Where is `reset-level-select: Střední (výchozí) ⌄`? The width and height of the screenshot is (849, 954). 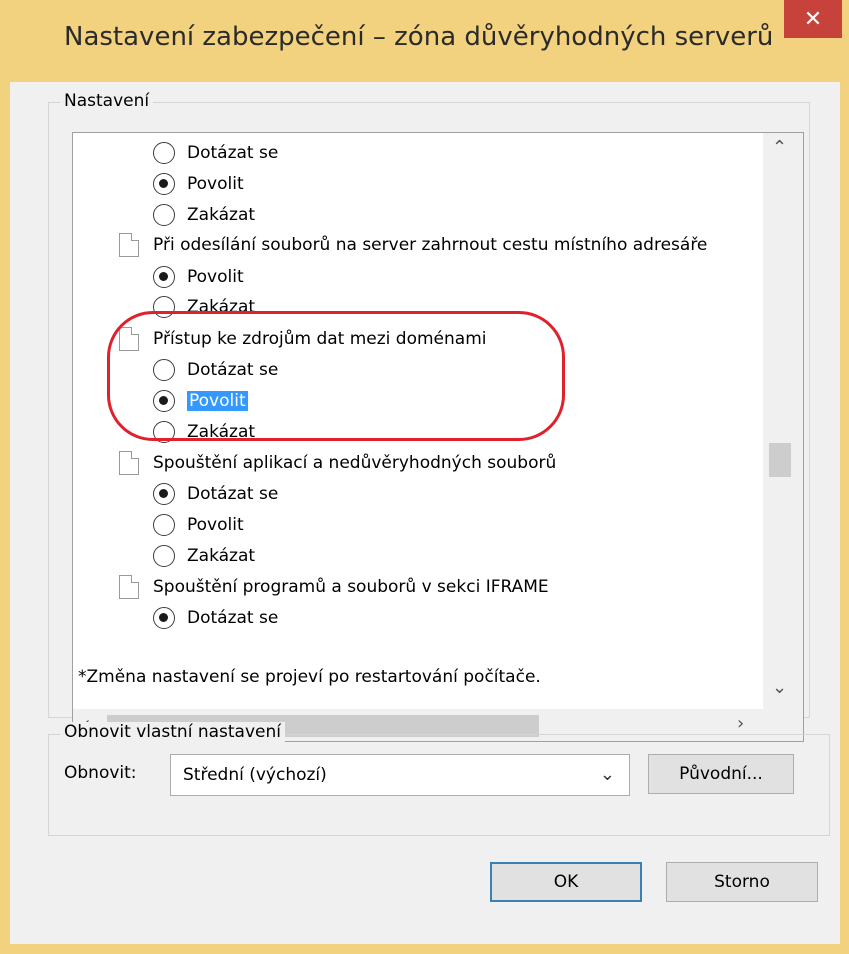
reset-level-select: Střední (výchozí) ⌄ is located at coordinates (400, 775).